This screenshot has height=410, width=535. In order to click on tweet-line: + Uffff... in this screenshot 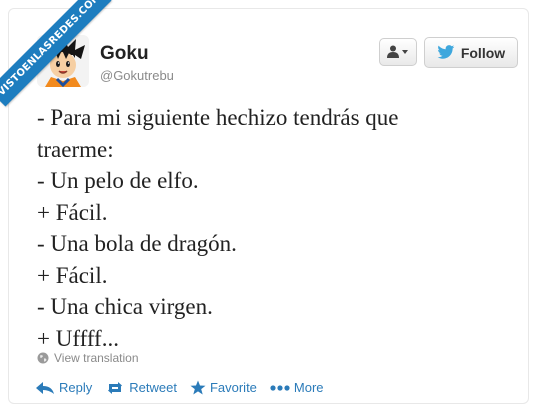, I will do `click(78, 338)`.